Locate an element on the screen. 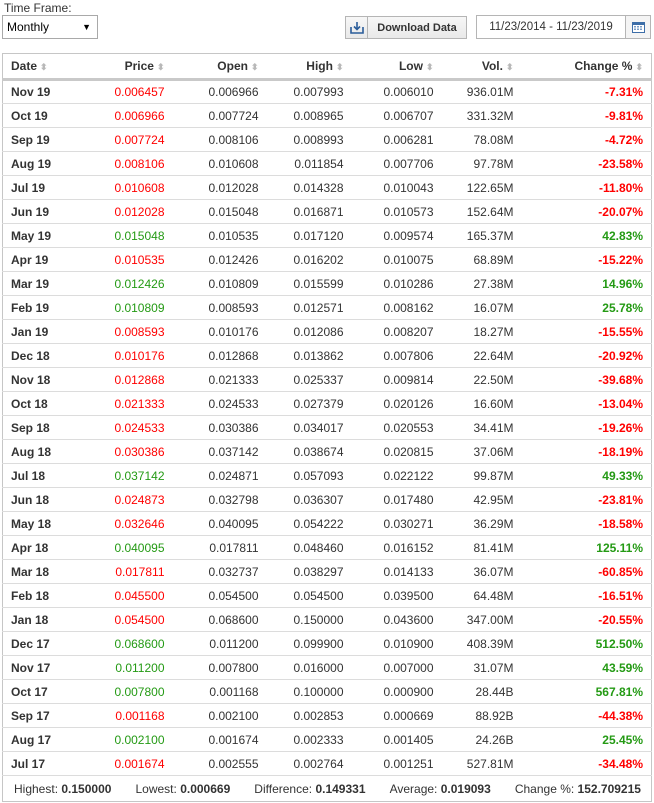 Image resolution: width=654 pixels, height=803 pixels. cell-price: 0.001674 is located at coordinates (135, 763).